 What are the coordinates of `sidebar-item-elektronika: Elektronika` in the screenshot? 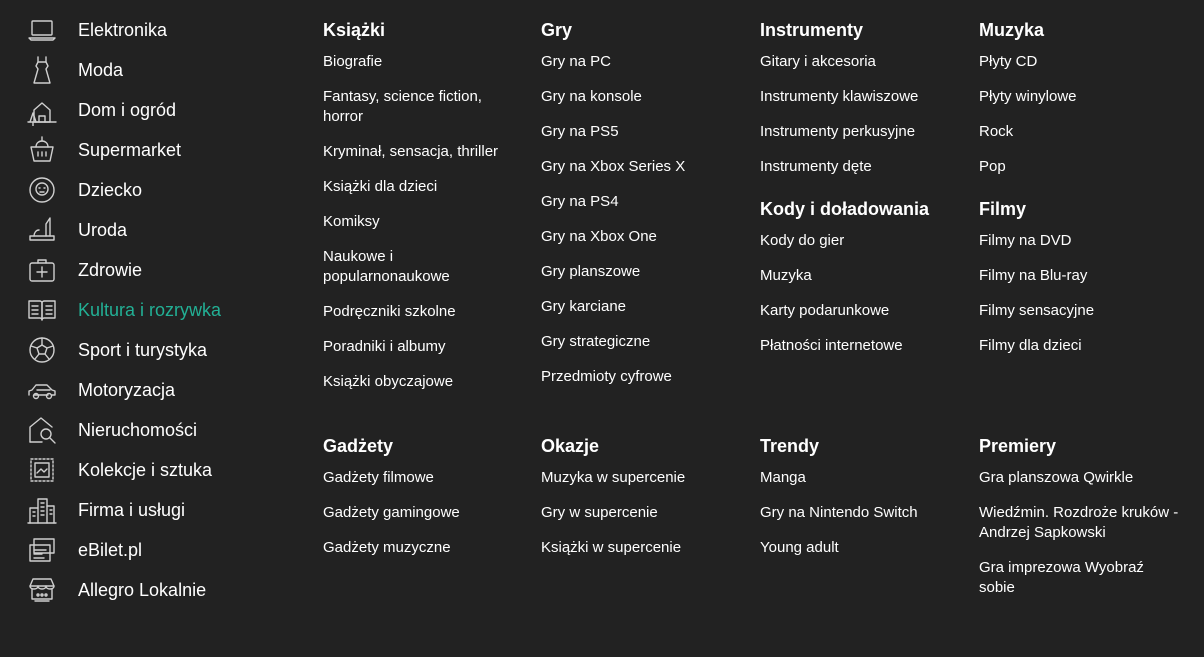 It's located at (154, 30).